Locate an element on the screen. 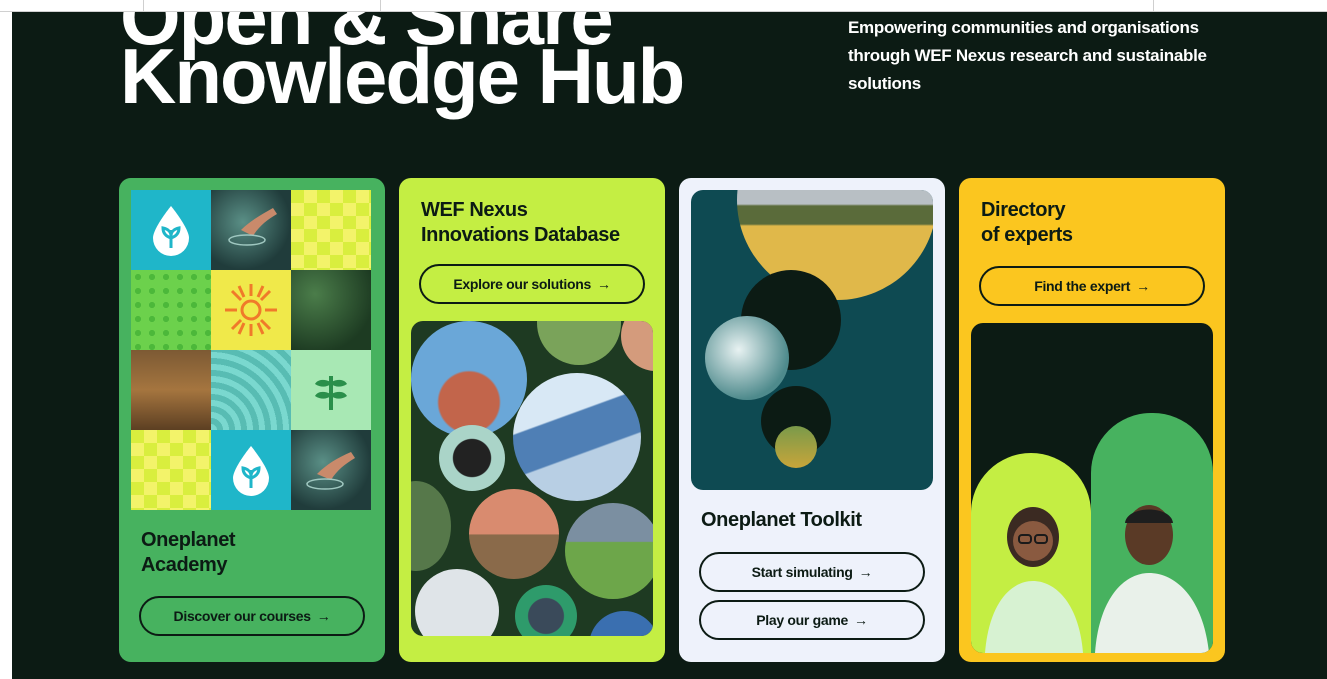  panel-field-circle is located at coordinates (609, 551).